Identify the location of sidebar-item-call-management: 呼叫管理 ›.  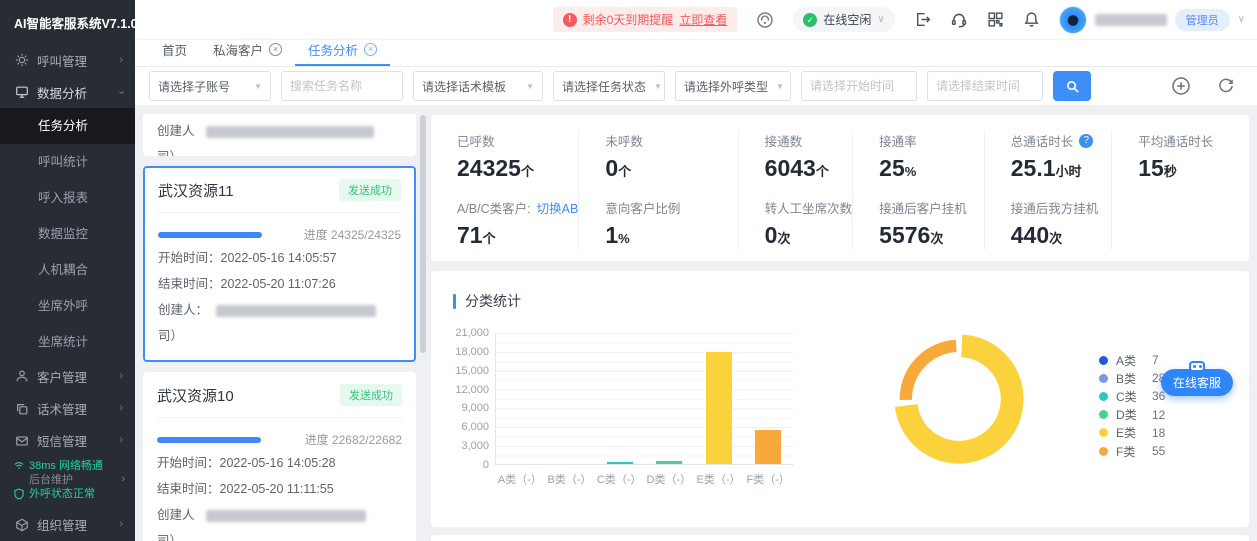
(67, 60).